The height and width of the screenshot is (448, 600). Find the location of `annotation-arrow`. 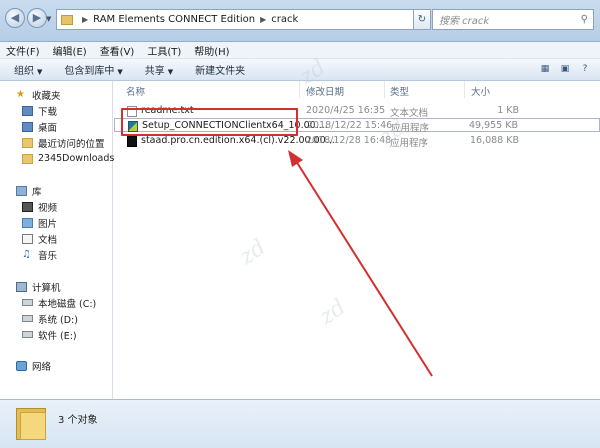

annotation-arrow is located at coordinates (360, 263).